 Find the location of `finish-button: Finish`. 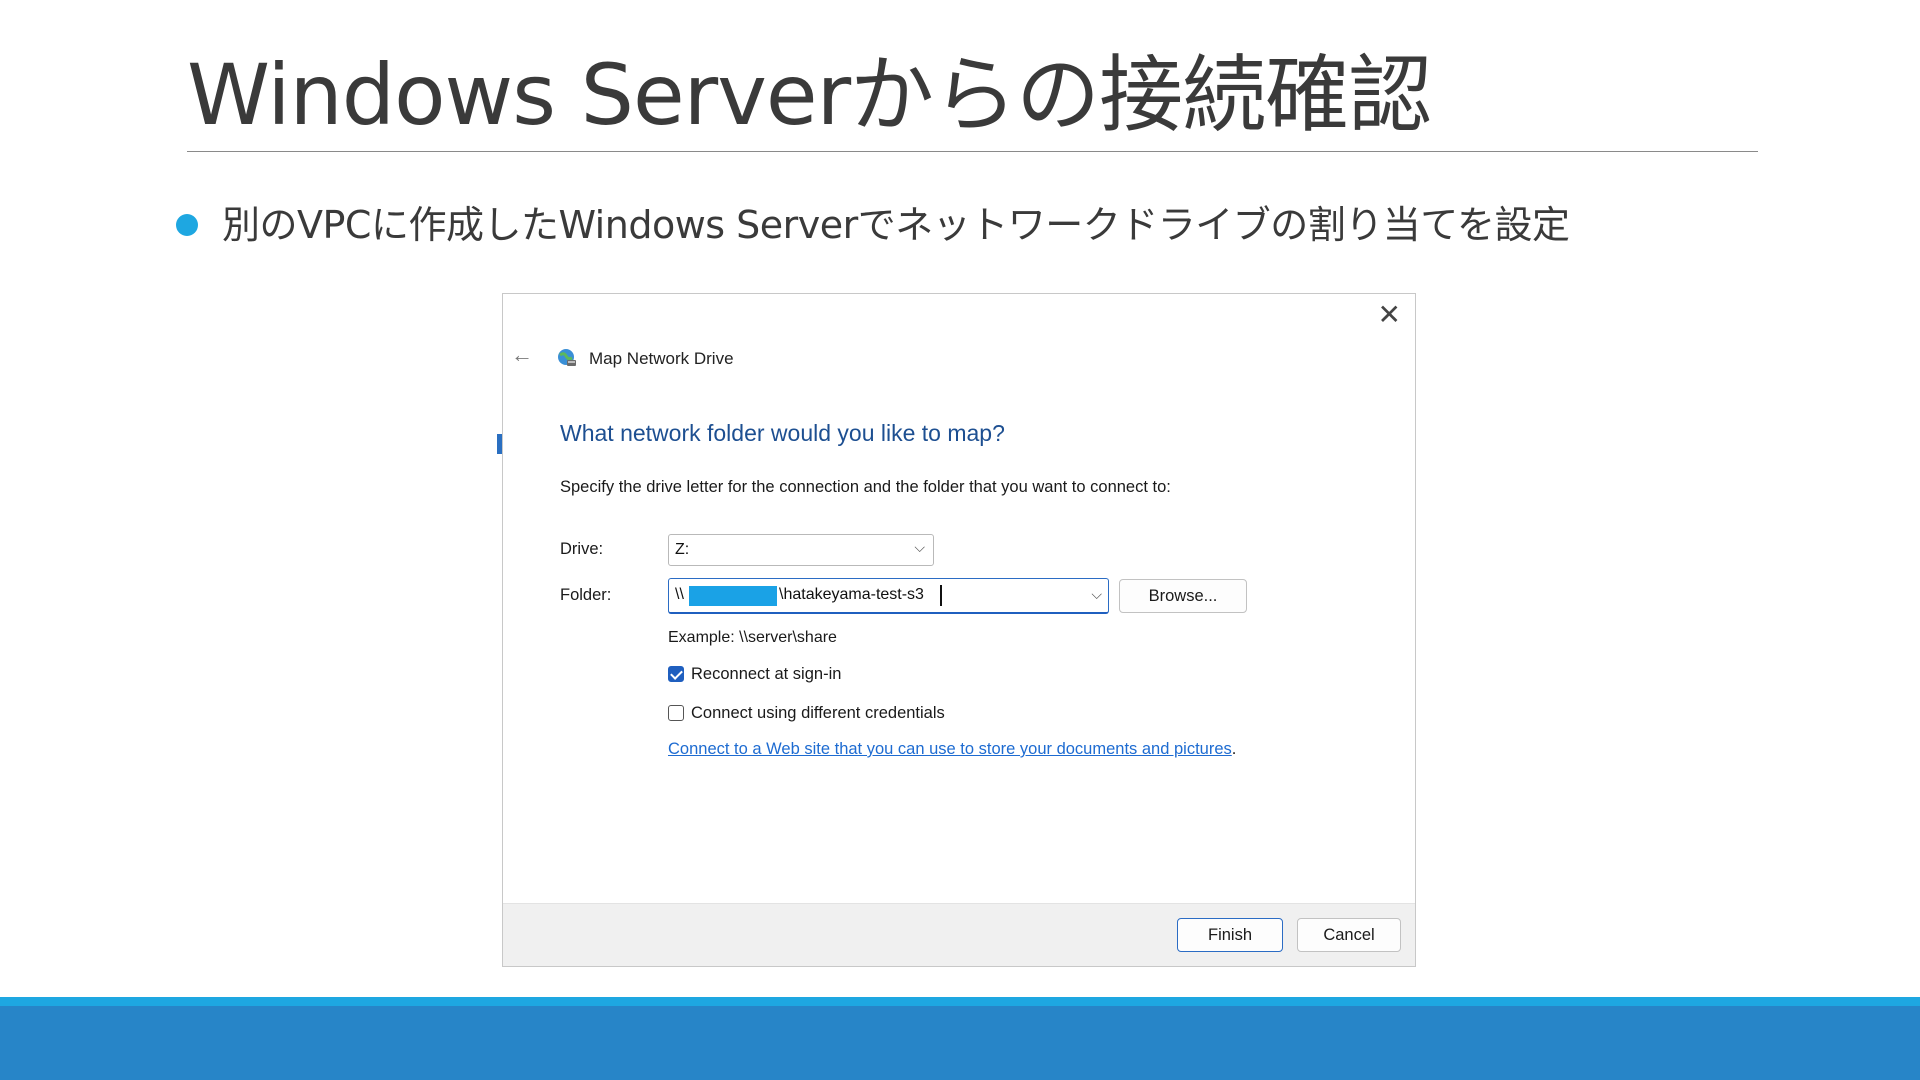

finish-button: Finish is located at coordinates (1230, 935).